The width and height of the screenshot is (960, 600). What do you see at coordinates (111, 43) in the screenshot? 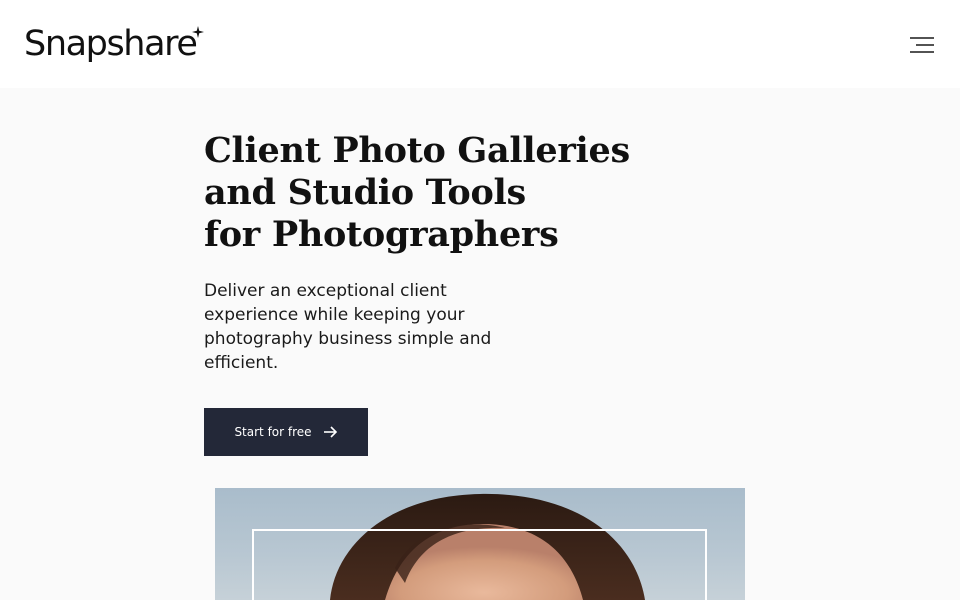
I see `logo-text: Snapshare` at bounding box center [111, 43].